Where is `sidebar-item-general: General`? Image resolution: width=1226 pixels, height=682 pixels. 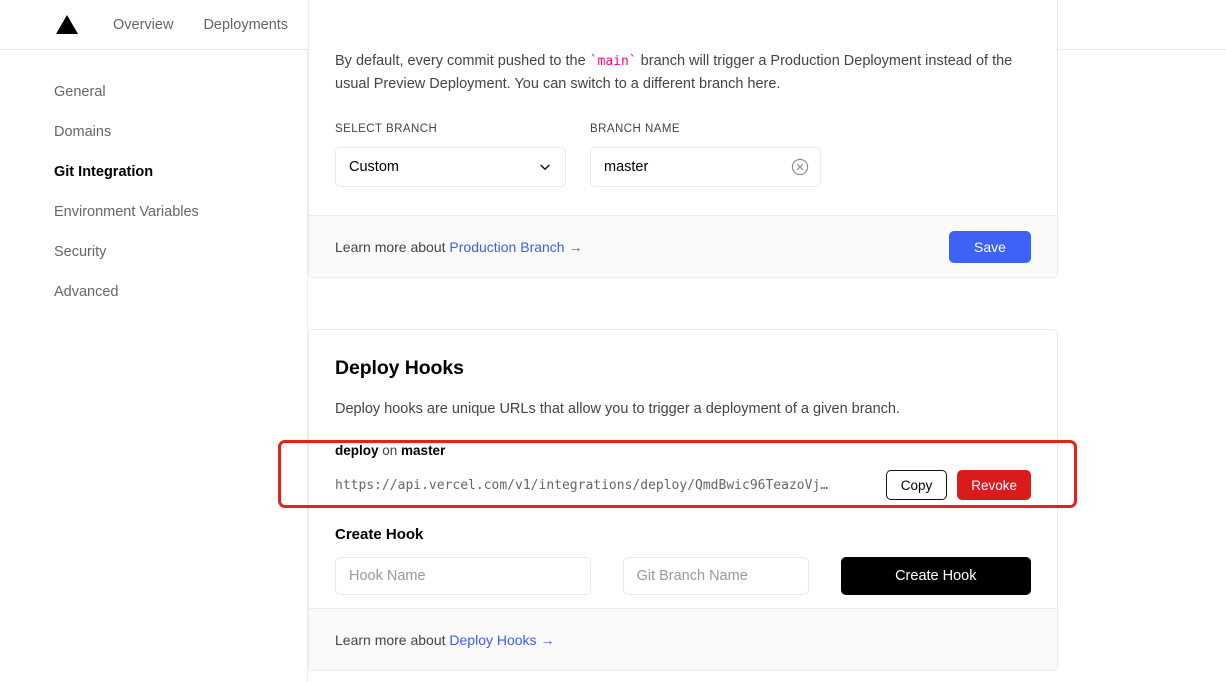 sidebar-item-general: General is located at coordinates (153, 92).